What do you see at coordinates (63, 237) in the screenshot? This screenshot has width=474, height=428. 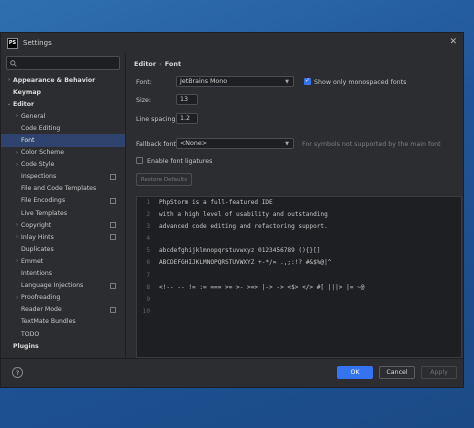 I see `sidebar-item-inlay-hints: › Inlay Hints` at bounding box center [63, 237].